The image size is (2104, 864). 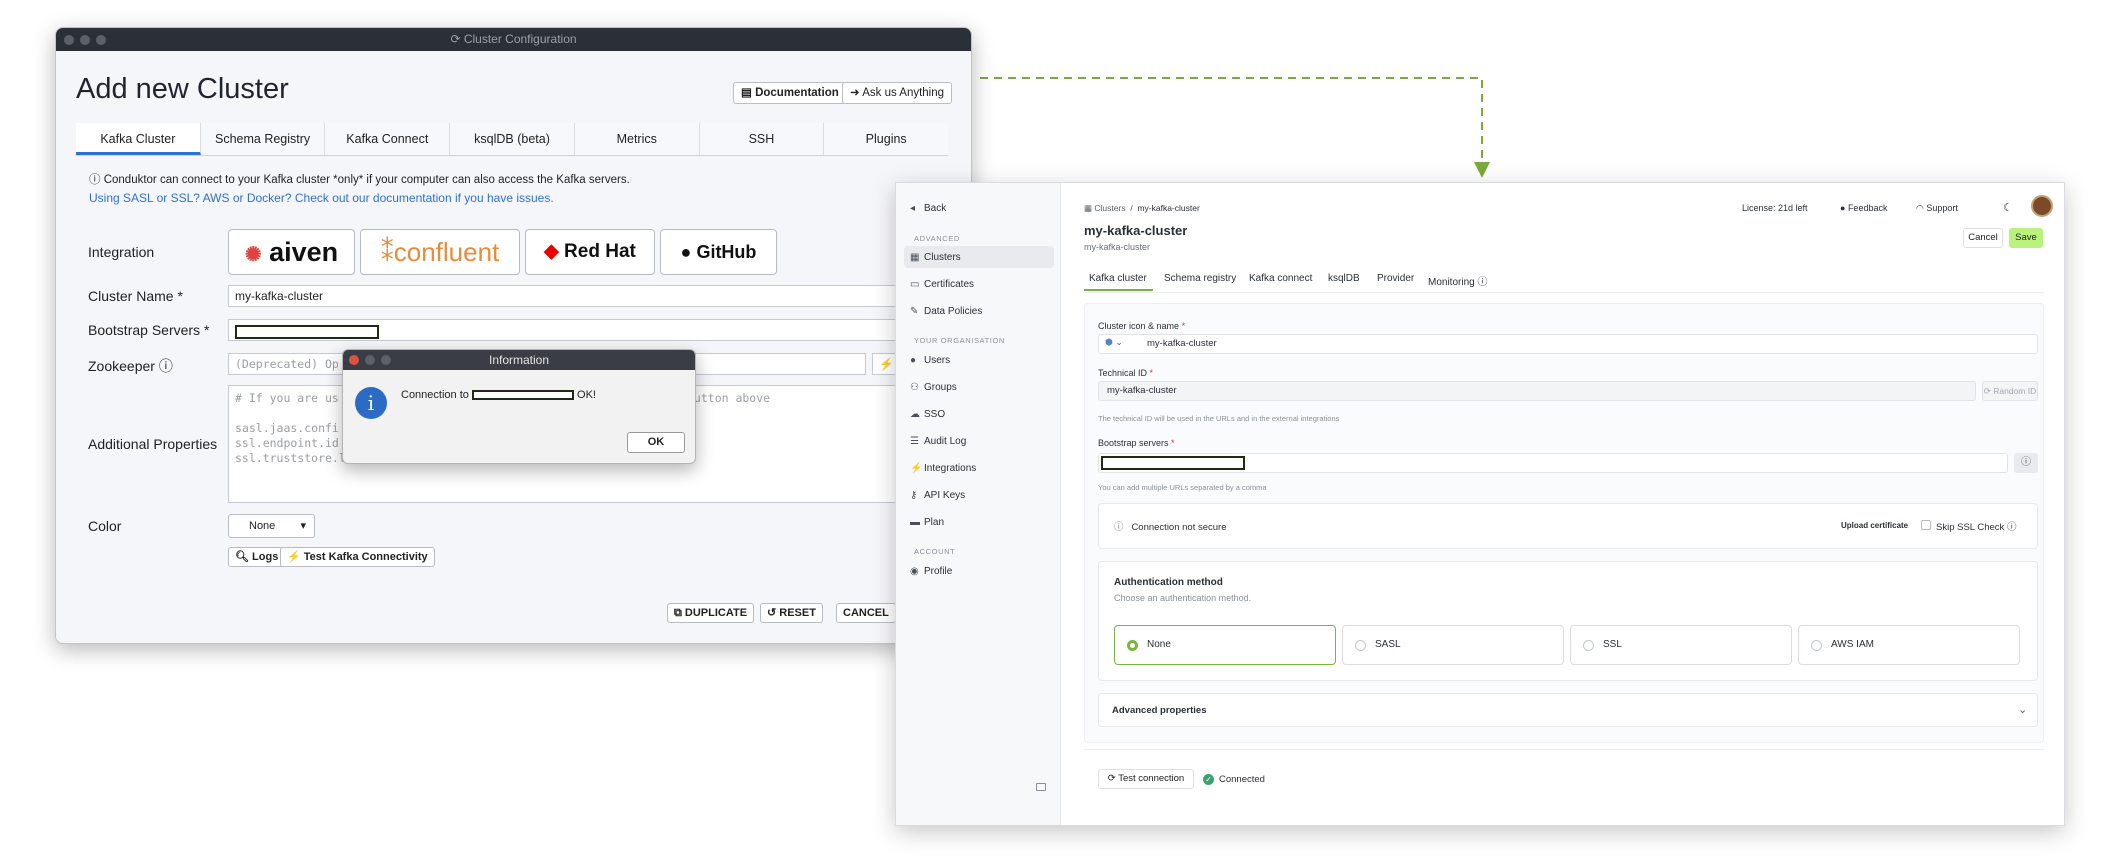 What do you see at coordinates (1136, 443) in the screenshot?
I see `bootstrap-servers-label: Bootstrap servers *` at bounding box center [1136, 443].